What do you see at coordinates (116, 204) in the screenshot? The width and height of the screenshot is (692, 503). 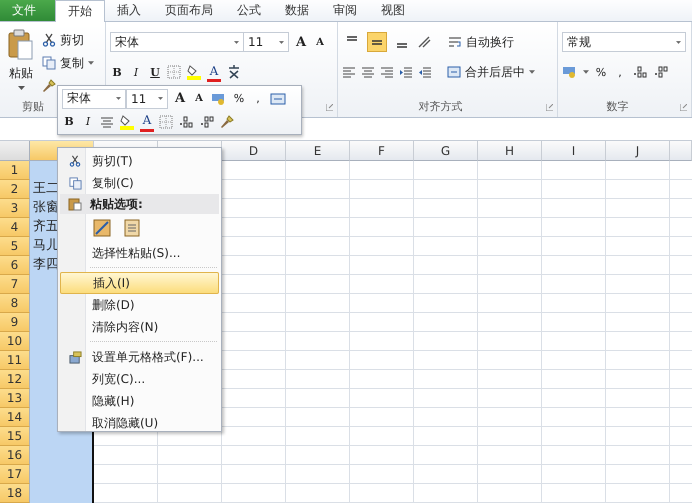 I see `menu-heading: 粘贴选项:` at bounding box center [116, 204].